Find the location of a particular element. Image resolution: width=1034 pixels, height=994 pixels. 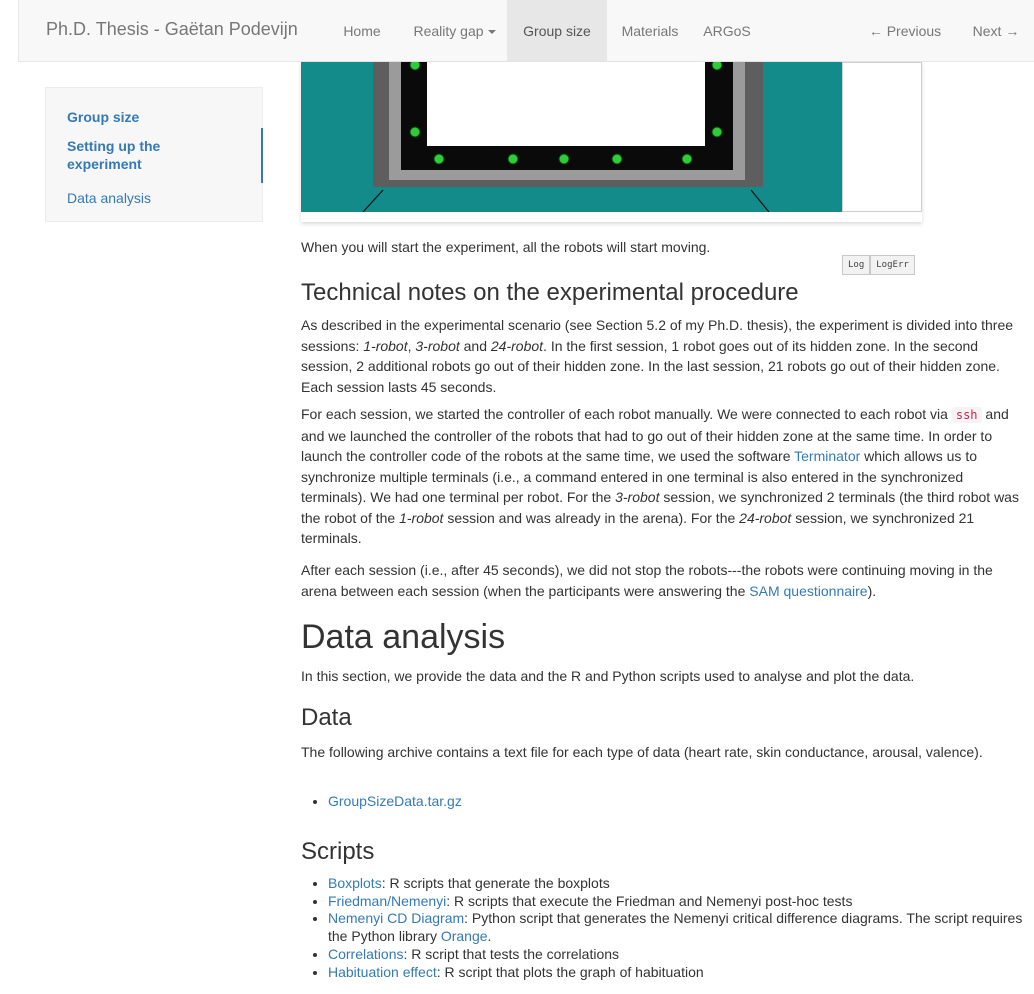

nav-materials: Materials is located at coordinates (650, 31).